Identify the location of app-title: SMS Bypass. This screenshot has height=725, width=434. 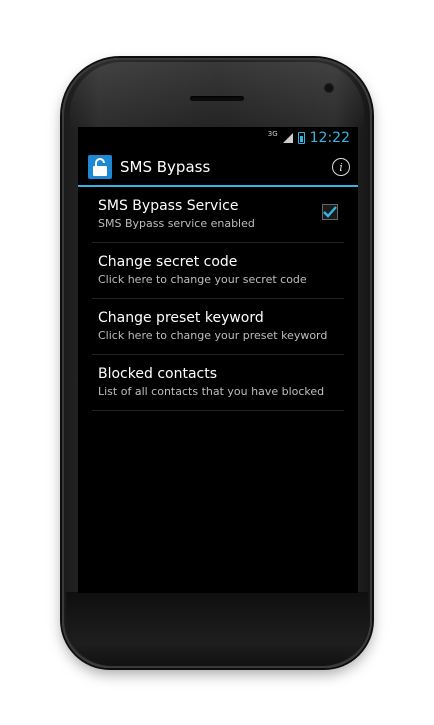
(165, 167).